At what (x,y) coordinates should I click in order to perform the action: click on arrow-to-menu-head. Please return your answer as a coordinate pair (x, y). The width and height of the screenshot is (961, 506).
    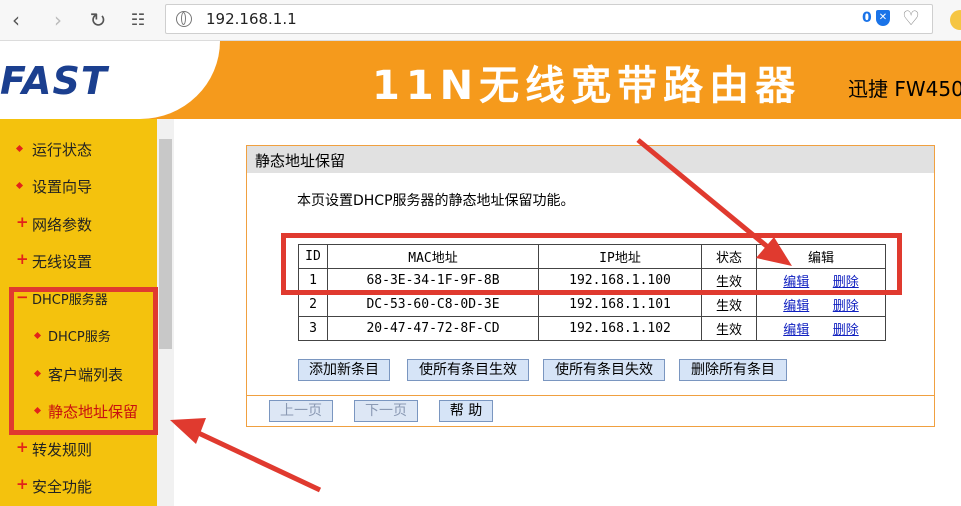
    Looking at the image, I should click on (188, 431).